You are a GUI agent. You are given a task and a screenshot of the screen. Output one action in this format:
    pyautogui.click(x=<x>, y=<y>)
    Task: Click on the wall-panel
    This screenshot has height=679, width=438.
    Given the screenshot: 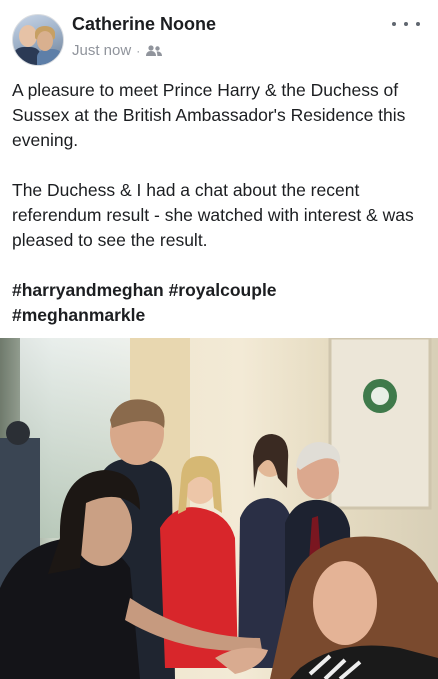 What is the action you would take?
    pyautogui.click(x=380, y=424)
    